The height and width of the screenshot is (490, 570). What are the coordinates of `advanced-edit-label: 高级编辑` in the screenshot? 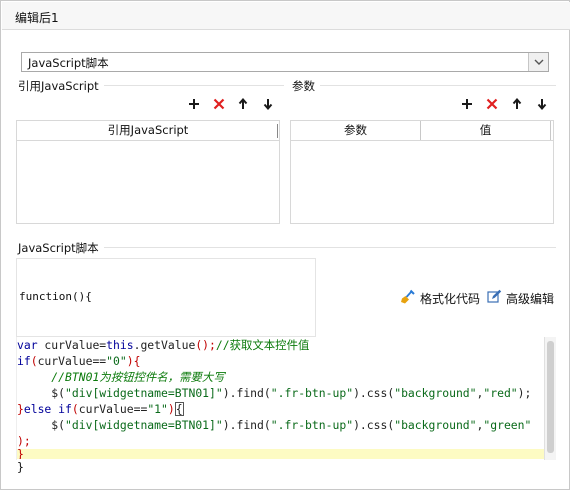 It's located at (530, 298).